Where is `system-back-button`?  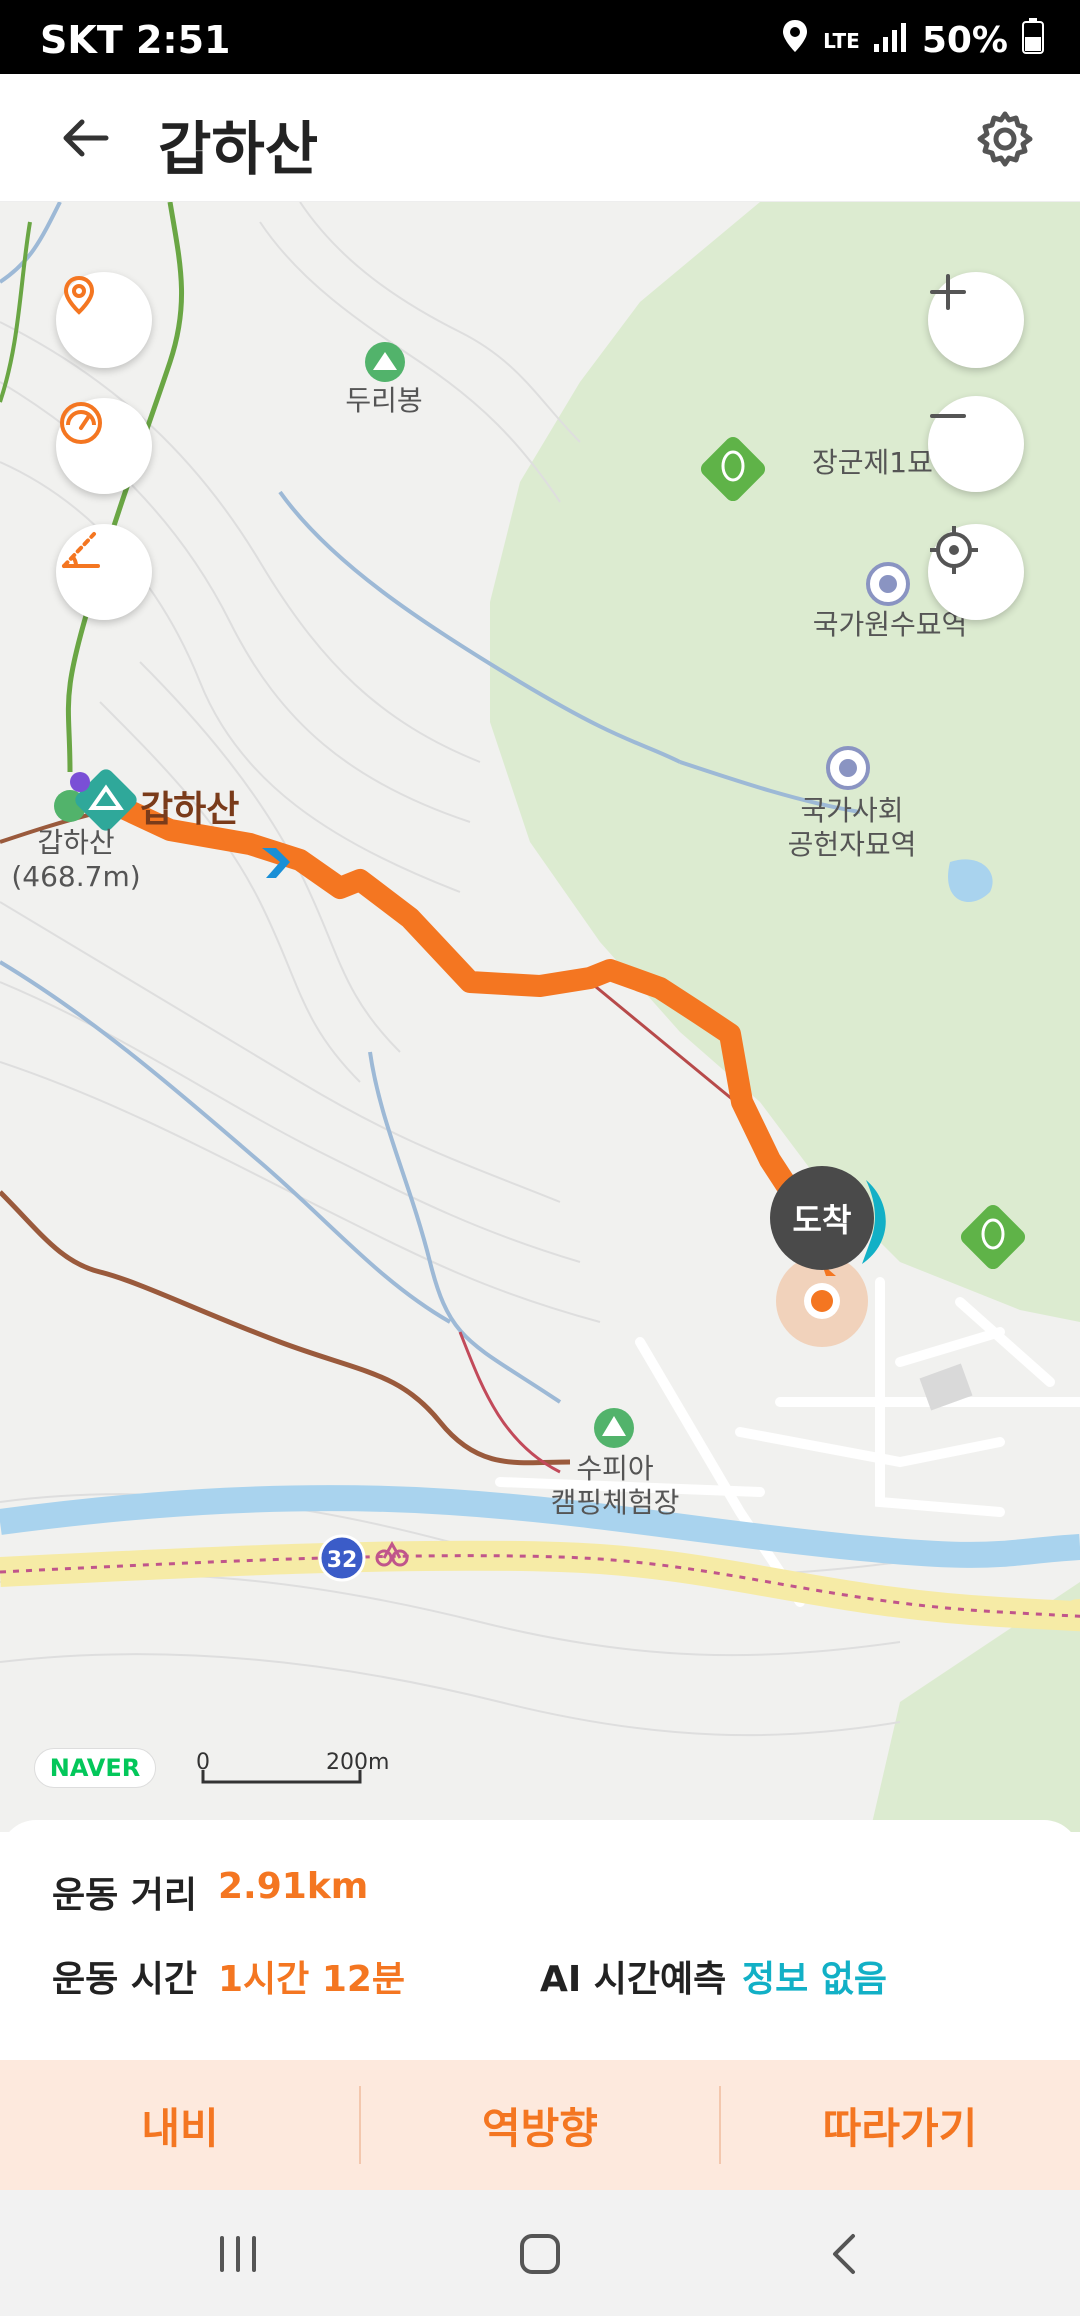
system-back-button is located at coordinates (844, 2254).